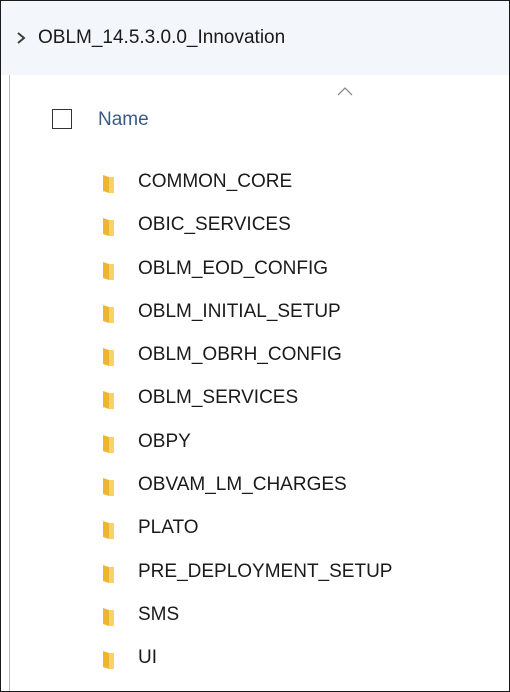 The height and width of the screenshot is (692, 510). What do you see at coordinates (168, 528) in the screenshot?
I see `file-name: PLATO` at bounding box center [168, 528].